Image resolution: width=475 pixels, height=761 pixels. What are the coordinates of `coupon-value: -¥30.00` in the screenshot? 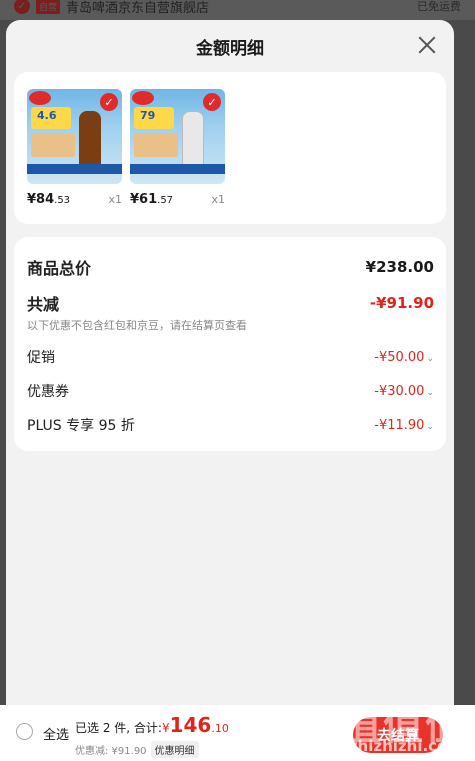 It's located at (399, 391).